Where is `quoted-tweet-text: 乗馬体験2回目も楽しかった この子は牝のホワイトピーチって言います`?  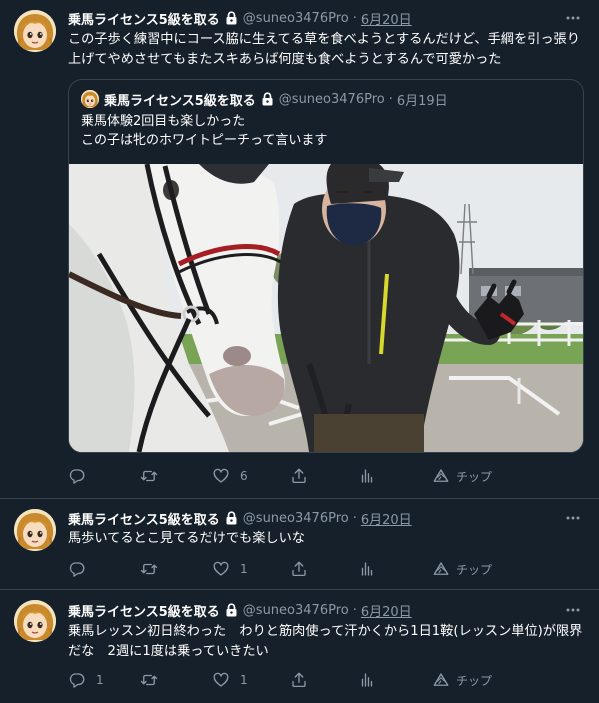
quoted-tweet-text: 乗馬体験2回目も楽しかった この子は牝のホワイトピーチって言います is located at coordinates (204, 131).